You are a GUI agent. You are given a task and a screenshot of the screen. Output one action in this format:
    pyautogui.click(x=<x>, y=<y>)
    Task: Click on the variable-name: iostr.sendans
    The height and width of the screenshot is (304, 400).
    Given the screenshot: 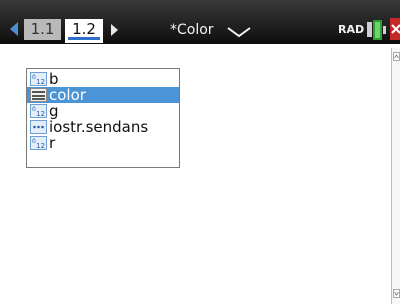 What is the action you would take?
    pyautogui.click(x=99, y=127)
    